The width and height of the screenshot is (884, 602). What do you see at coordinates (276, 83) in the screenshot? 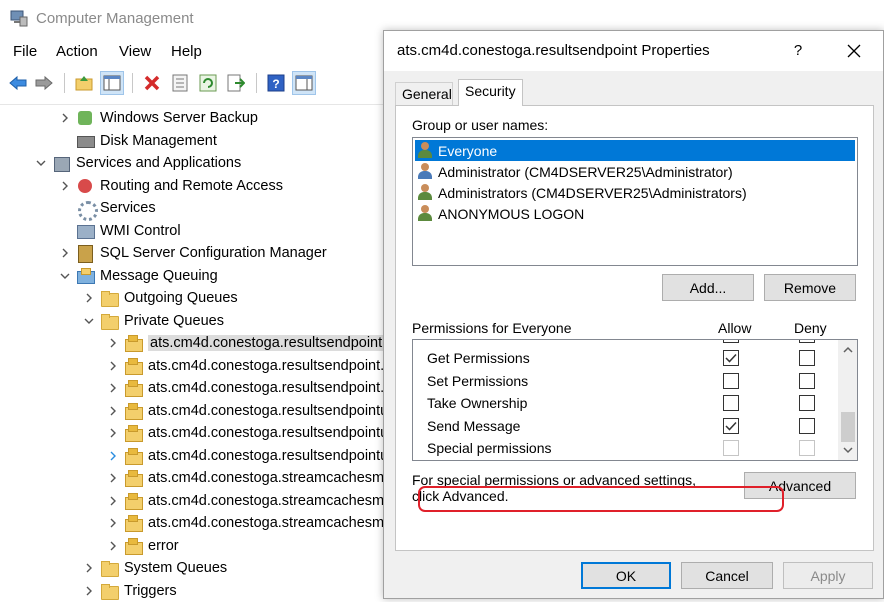
I see `help-icon: ?` at bounding box center [276, 83].